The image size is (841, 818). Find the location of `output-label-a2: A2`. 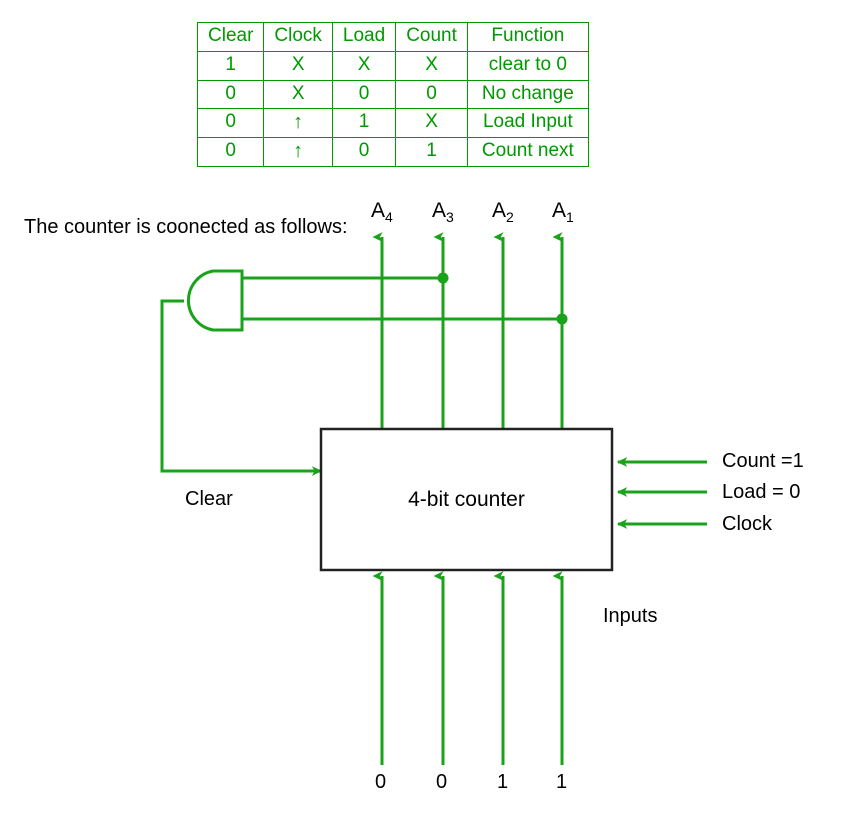

output-label-a2: A2 is located at coordinates (503, 212).